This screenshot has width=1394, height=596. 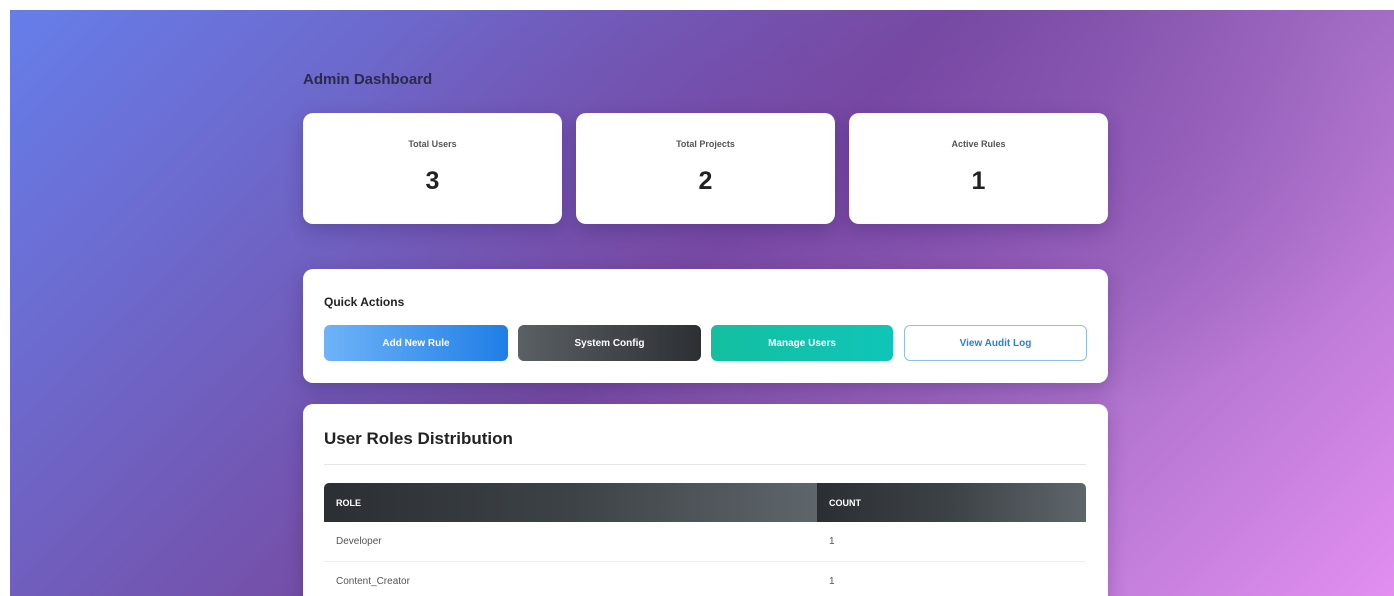 I want to click on table-header-row: ROLE COUNT, so click(x=705, y=502).